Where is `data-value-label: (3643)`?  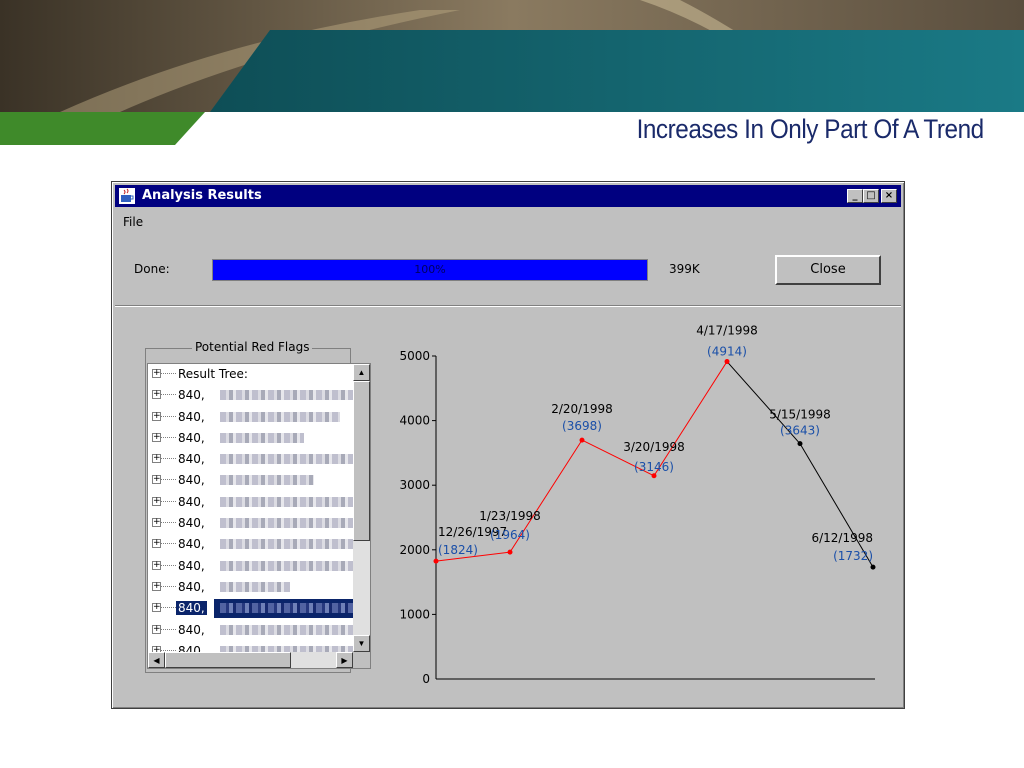 data-value-label: (3643) is located at coordinates (800, 431).